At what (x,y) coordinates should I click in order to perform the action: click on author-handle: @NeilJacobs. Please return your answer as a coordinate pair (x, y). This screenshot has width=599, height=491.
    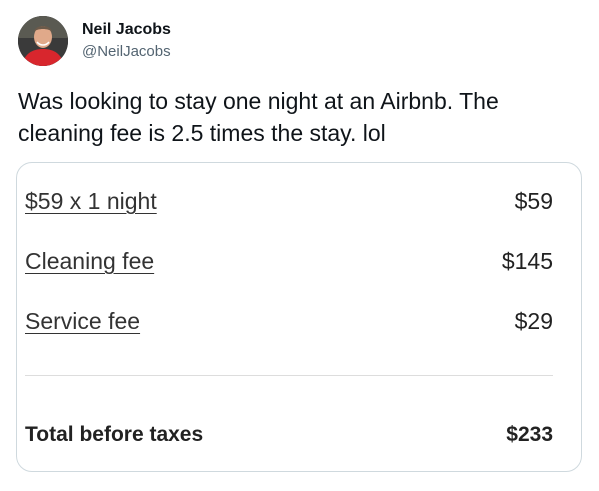
    Looking at the image, I should click on (126, 52).